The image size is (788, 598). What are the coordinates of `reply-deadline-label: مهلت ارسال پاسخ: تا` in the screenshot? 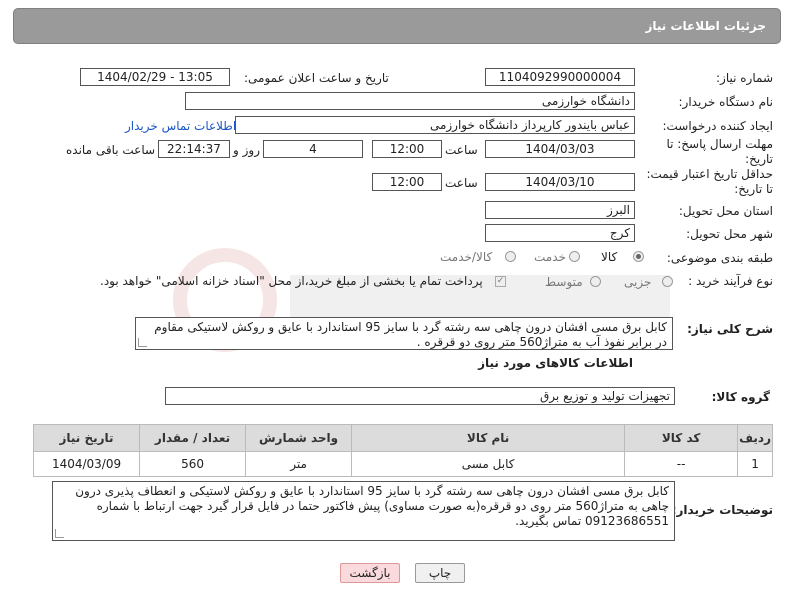 It's located at (719, 144).